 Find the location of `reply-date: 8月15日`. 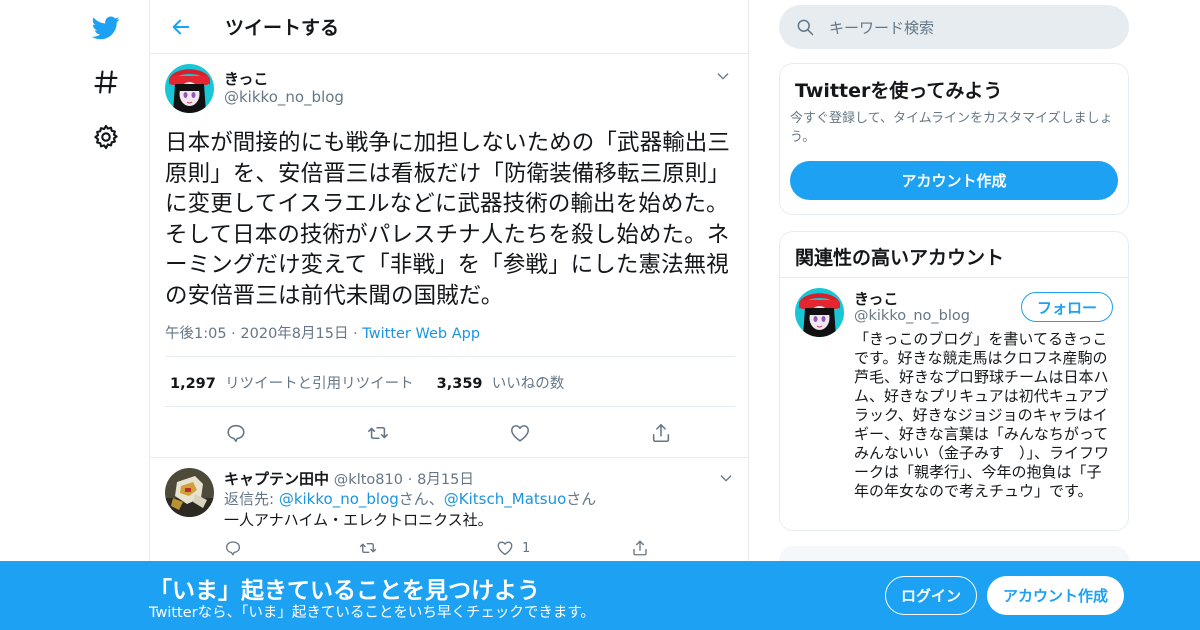

reply-date: 8月15日 is located at coordinates (445, 480).